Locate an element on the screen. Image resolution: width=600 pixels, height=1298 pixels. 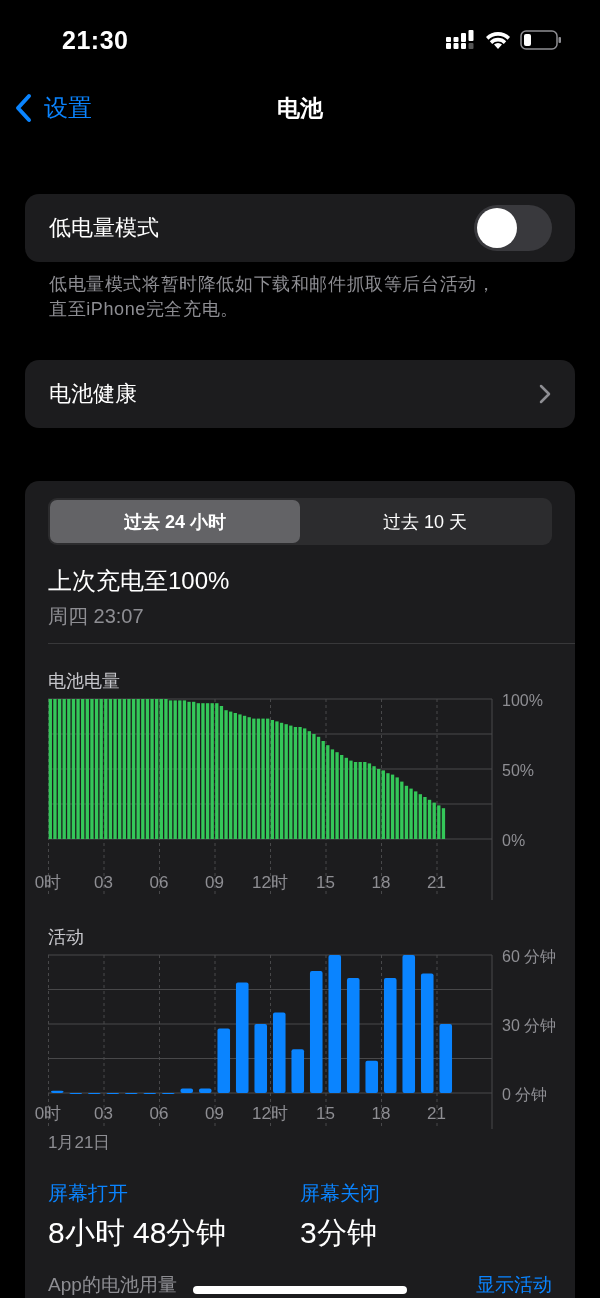
toggle-switch is located at coordinates (513, 228).